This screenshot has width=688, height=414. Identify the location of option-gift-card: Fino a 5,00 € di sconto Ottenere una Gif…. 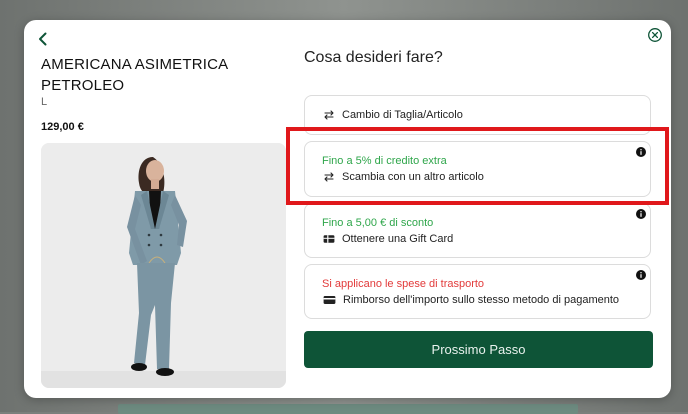
(477, 230).